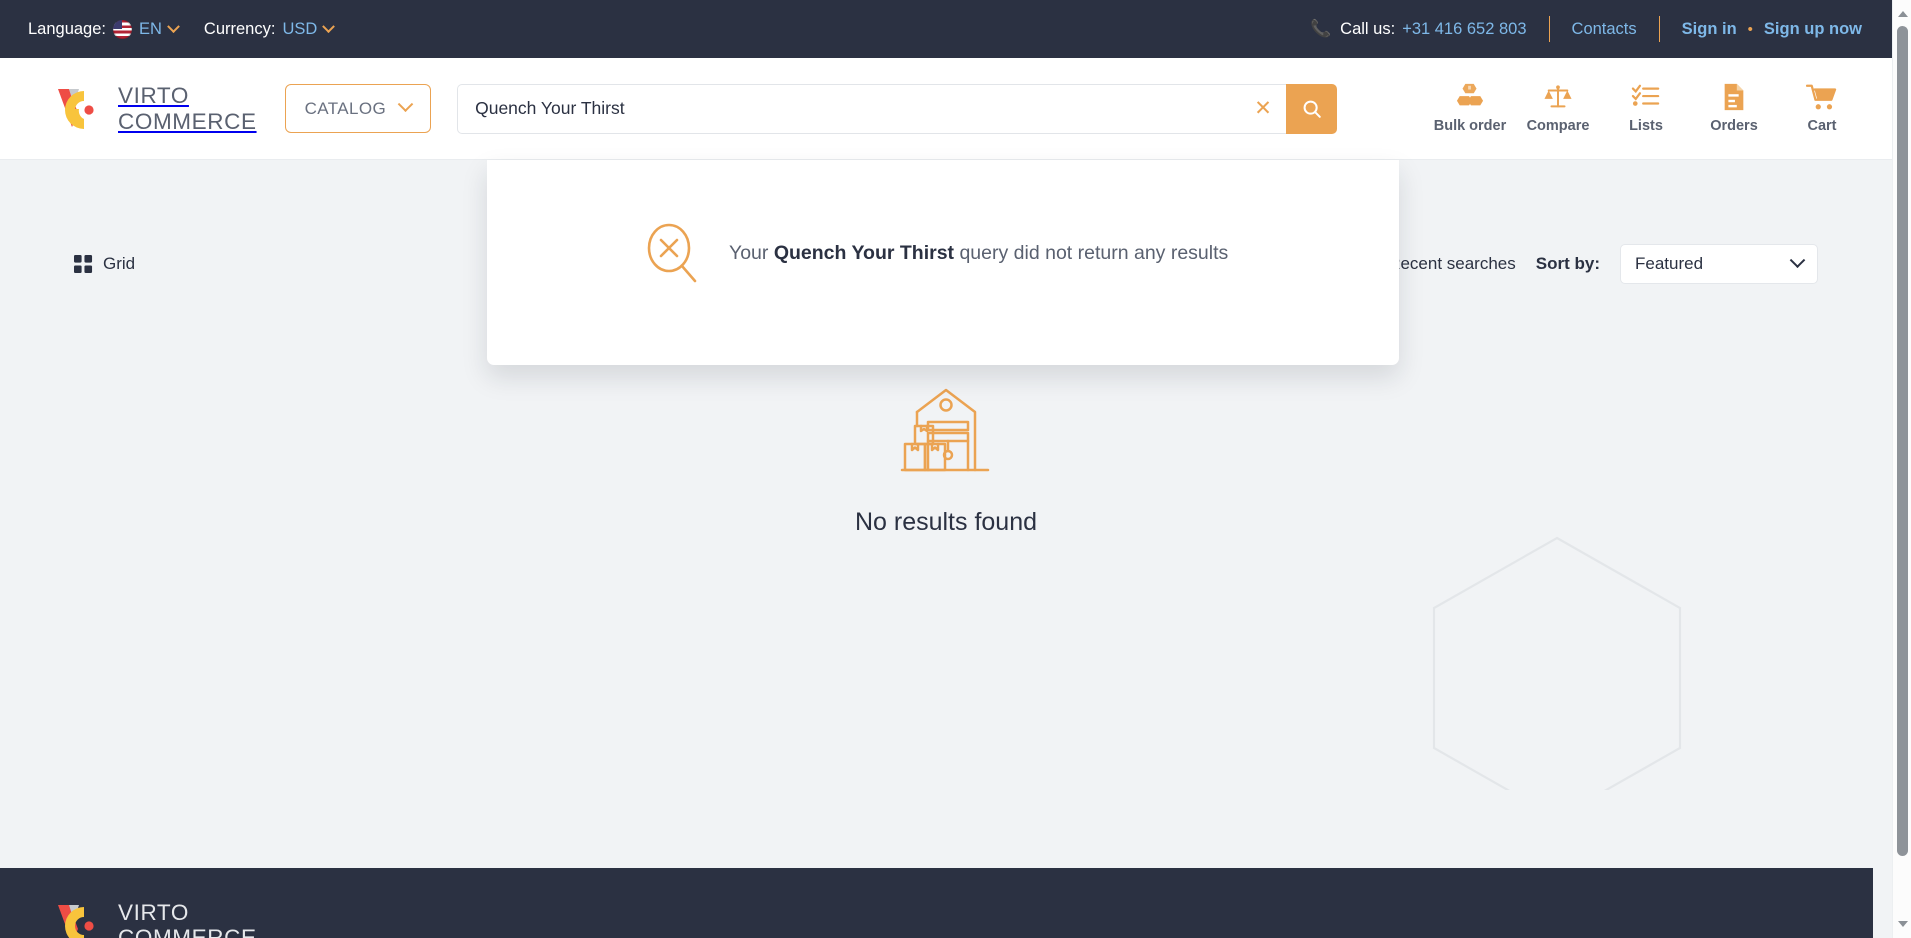 Image resolution: width=1911 pixels, height=938 pixels. I want to click on header-action-bulk-order: Bulk order, so click(1470, 108).